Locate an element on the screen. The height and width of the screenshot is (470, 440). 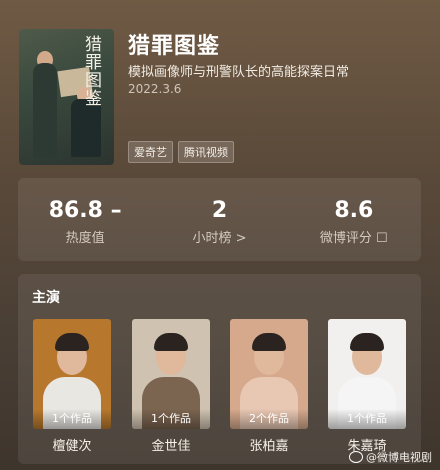
actor-name: 檀健次 is located at coordinates (72, 446).